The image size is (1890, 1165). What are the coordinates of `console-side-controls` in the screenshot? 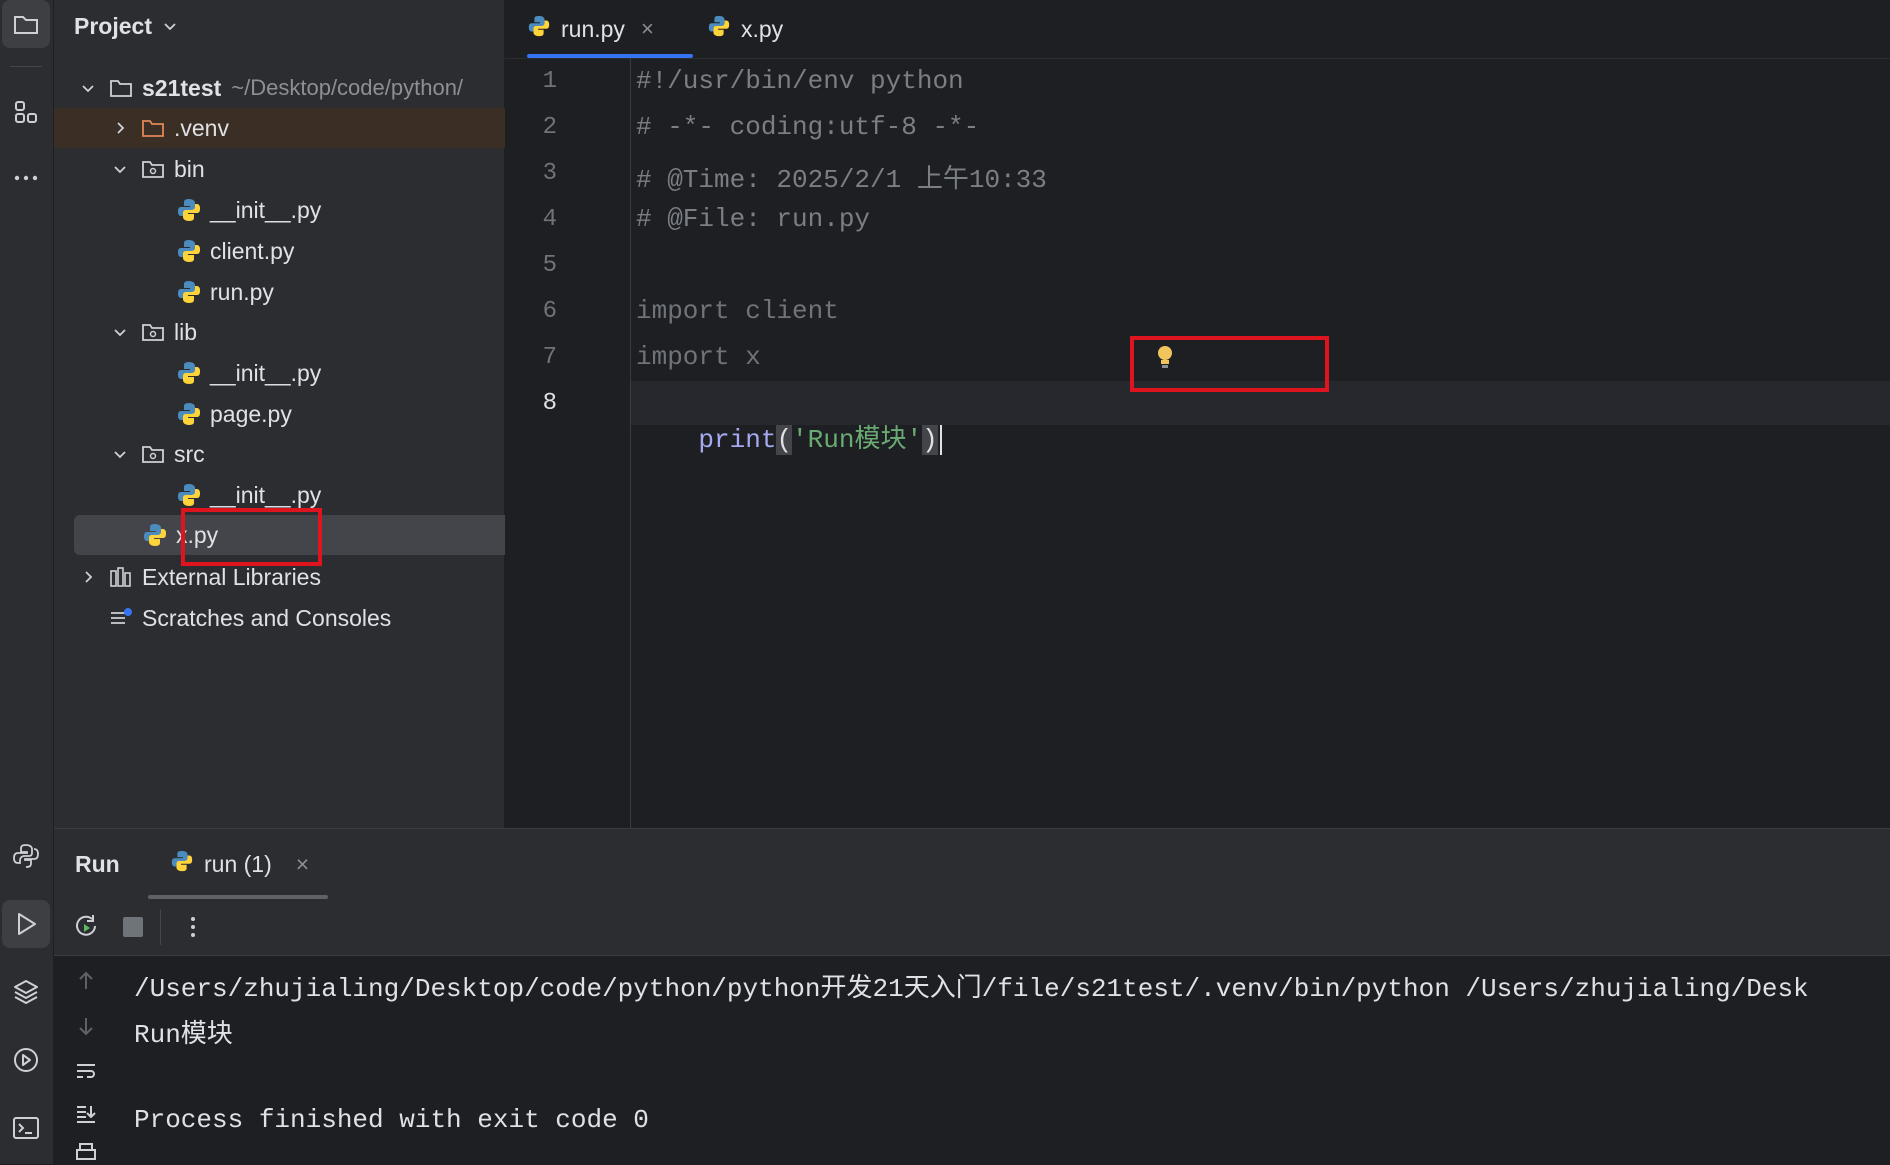 It's located at (86, 1060).